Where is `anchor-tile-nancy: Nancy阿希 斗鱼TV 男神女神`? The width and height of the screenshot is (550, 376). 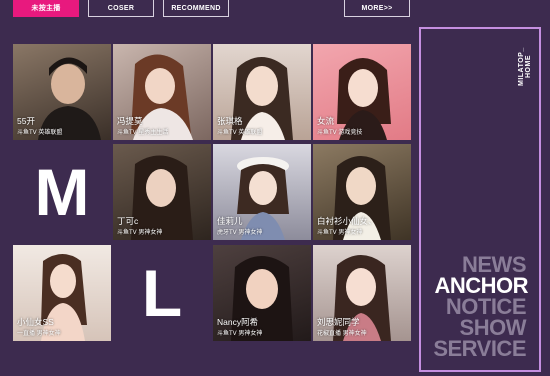 anchor-tile-nancy: Nancy阿希 斗鱼TV 男神女神 is located at coordinates (262, 293).